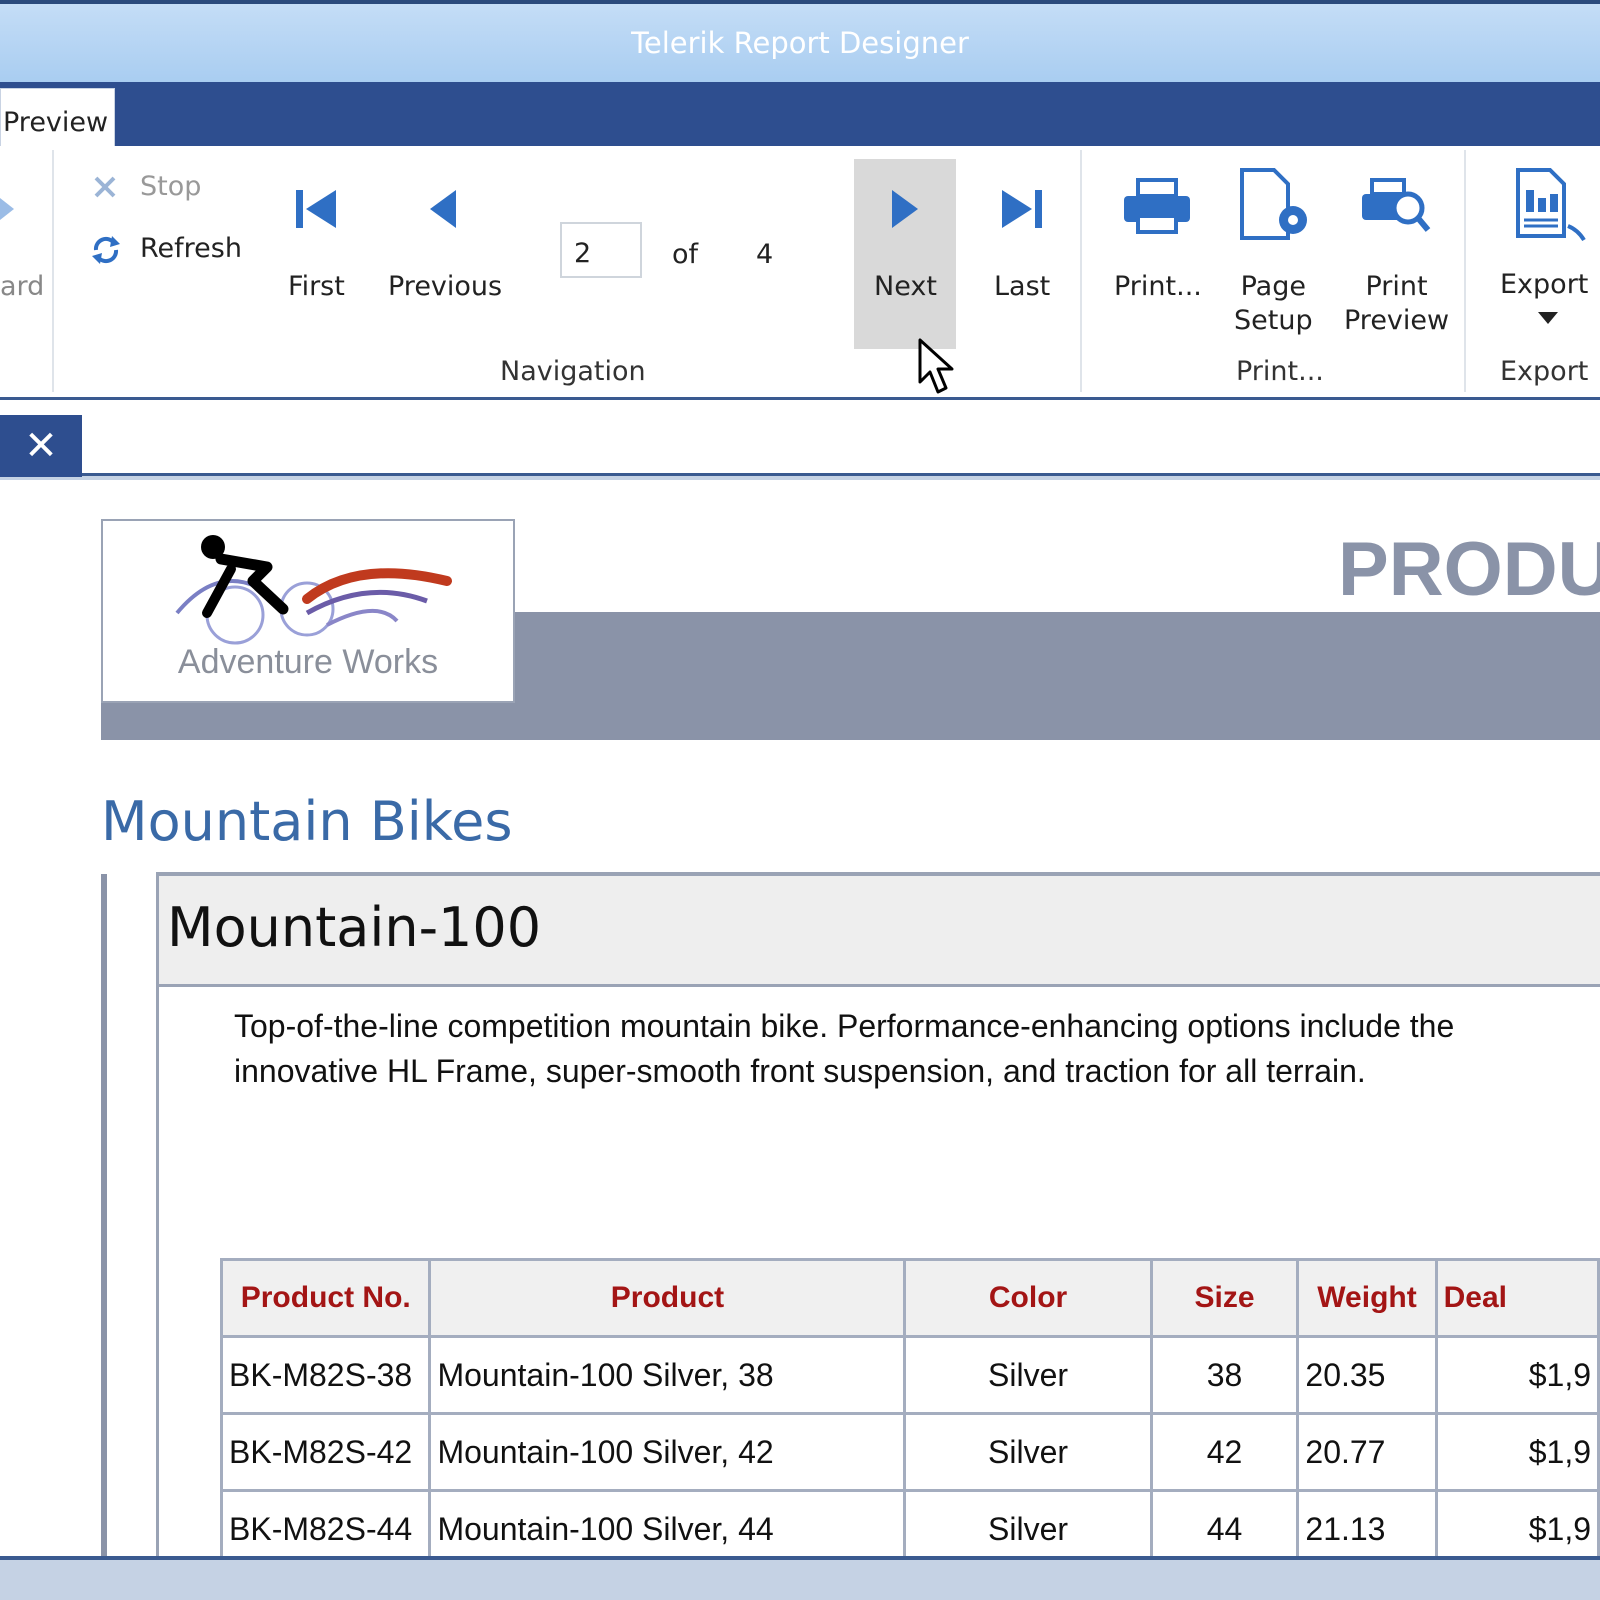  I want to click on cell-product: Mountain-100 Silver, 42, so click(667, 1452).